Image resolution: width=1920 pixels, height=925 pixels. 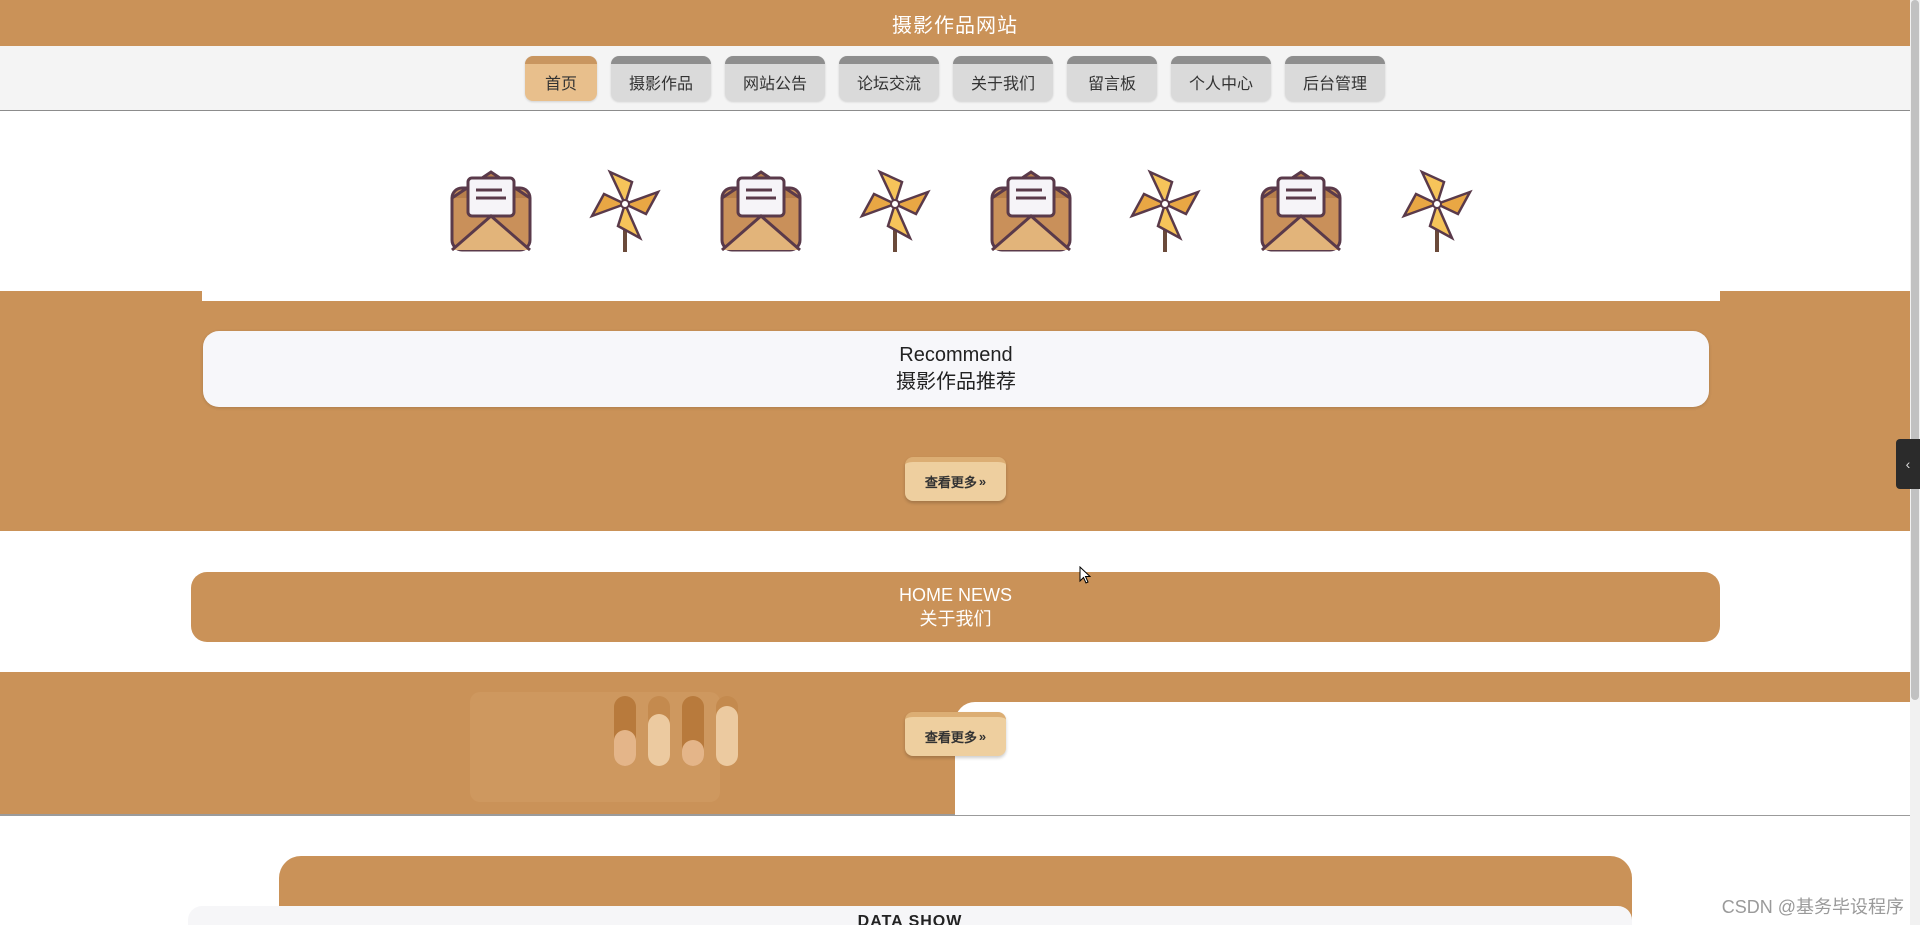 I want to click on nav-item-admin: 后台管理, so click(x=1335, y=78).